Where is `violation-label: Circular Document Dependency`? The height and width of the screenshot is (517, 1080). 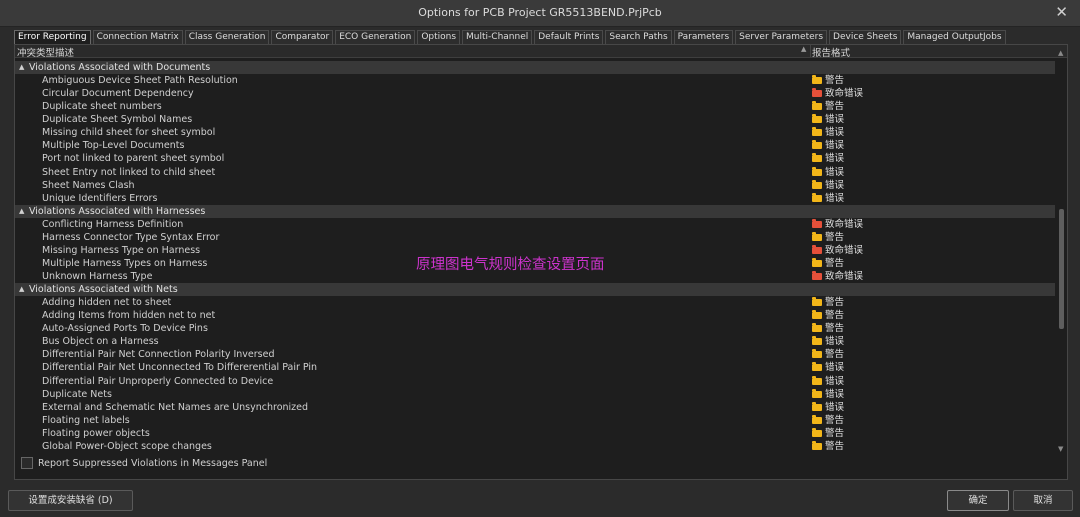 violation-label: Circular Document Dependency is located at coordinates (118, 94).